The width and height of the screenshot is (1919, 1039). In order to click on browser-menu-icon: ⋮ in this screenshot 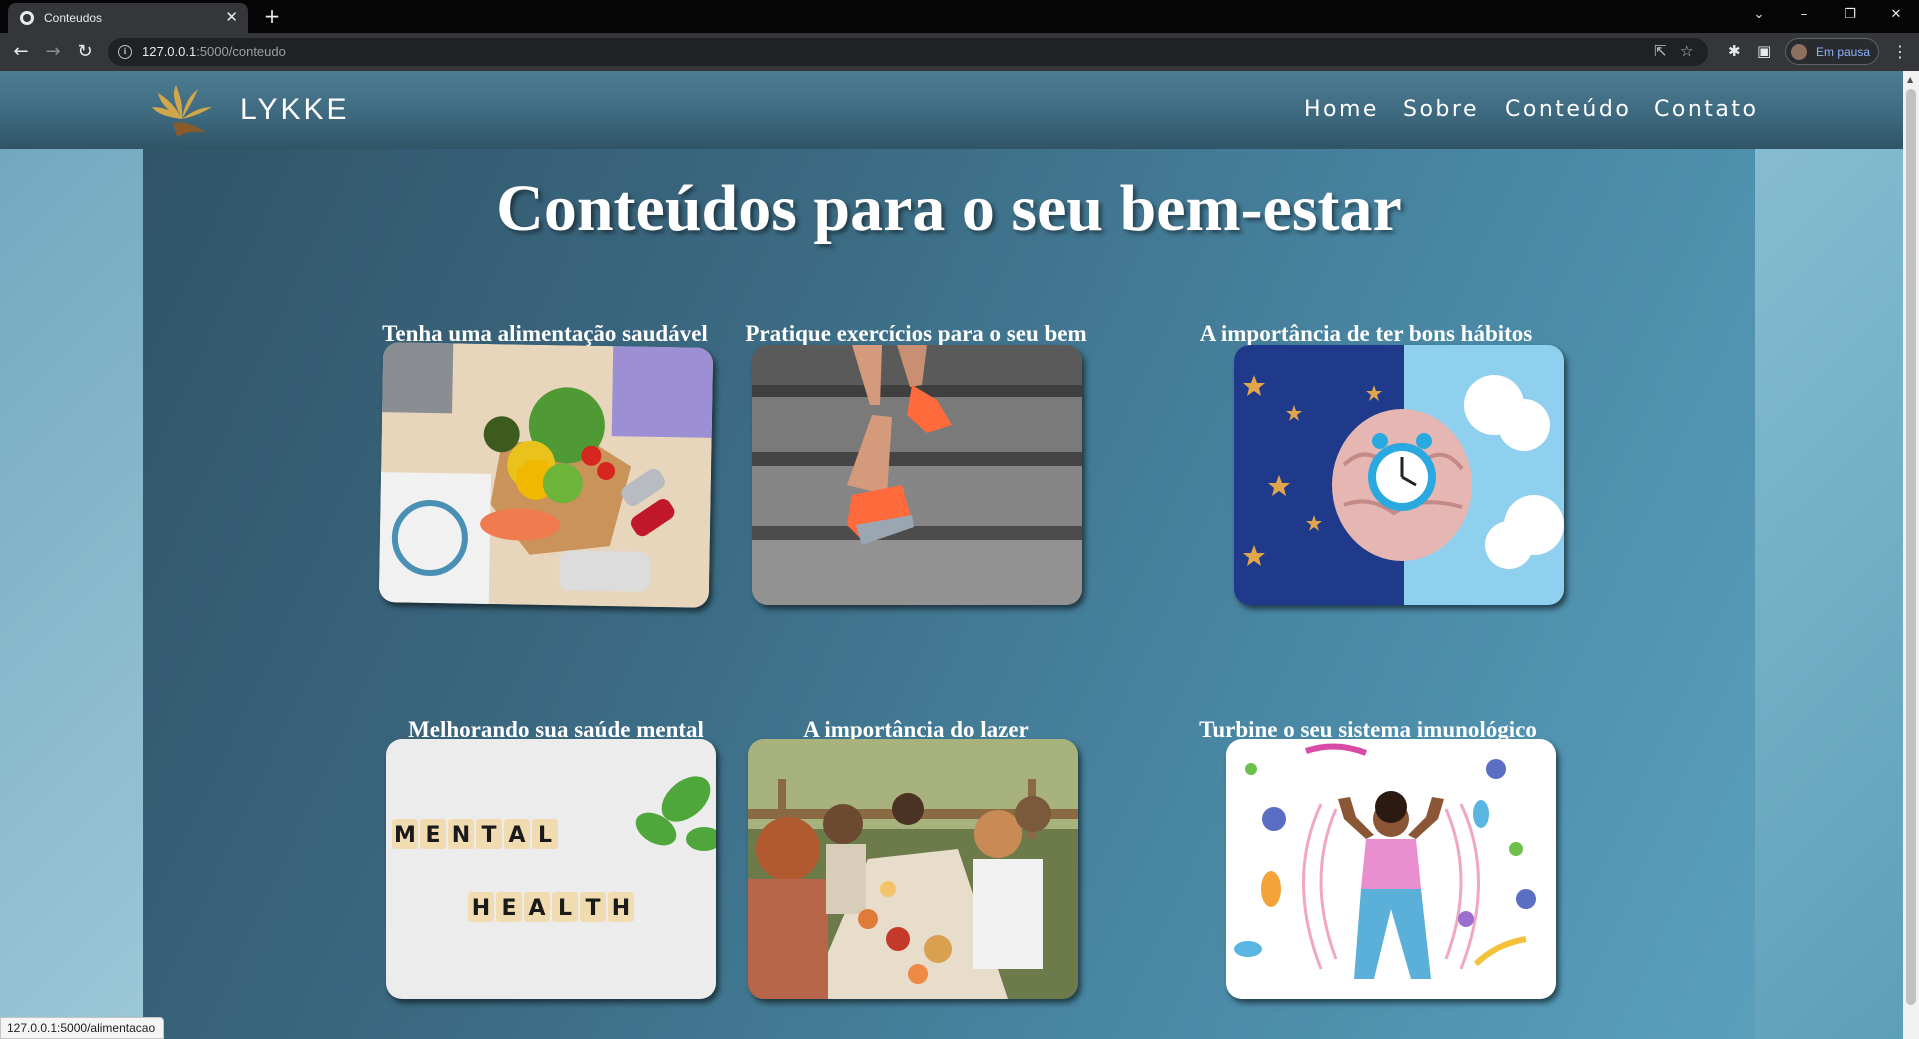, I will do `click(1900, 51)`.